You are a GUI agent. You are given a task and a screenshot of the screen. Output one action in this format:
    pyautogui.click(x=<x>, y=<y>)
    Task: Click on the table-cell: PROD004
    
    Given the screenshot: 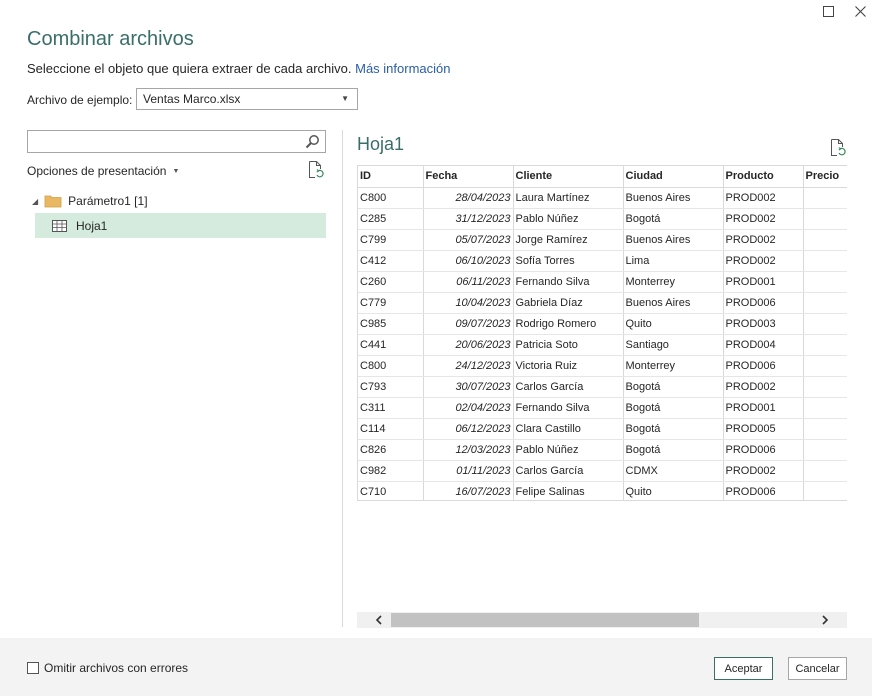 What is the action you would take?
    pyautogui.click(x=763, y=345)
    